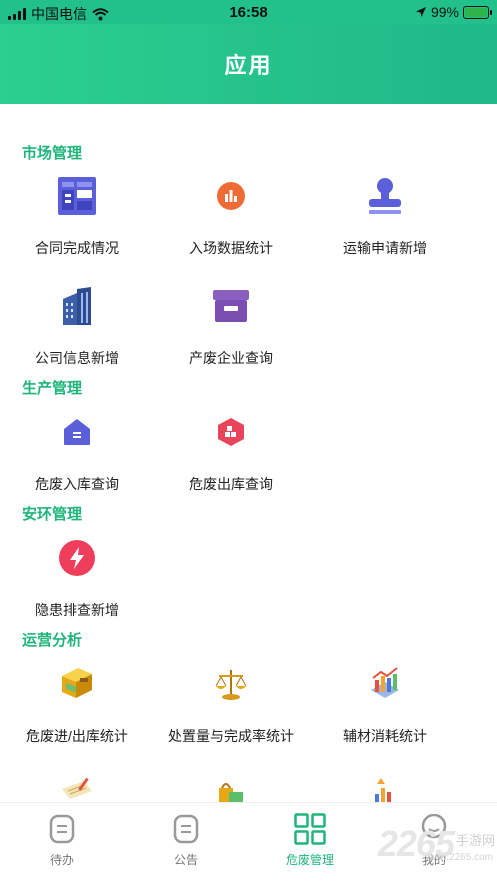 This screenshot has width=497, height=883. I want to click on tab-label: 危废管理, so click(309, 860).